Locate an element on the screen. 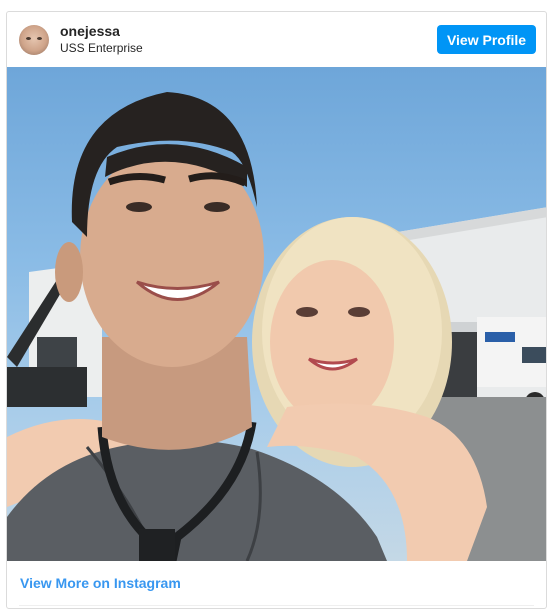  username: onejessa is located at coordinates (101, 31).